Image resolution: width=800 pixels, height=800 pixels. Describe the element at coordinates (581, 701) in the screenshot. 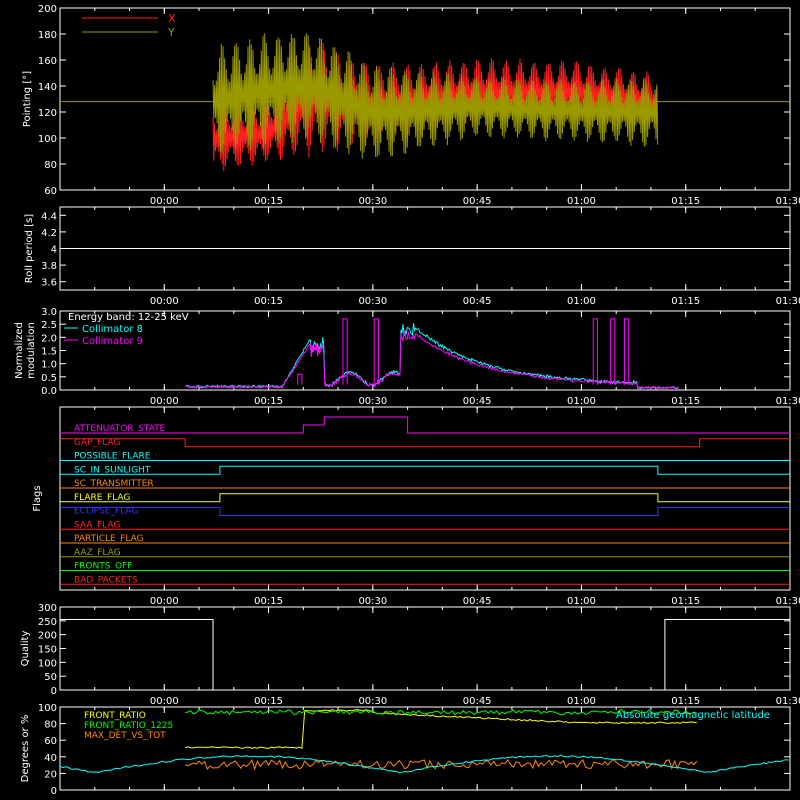

I see `quality-xtick-label: 01:00` at that location.